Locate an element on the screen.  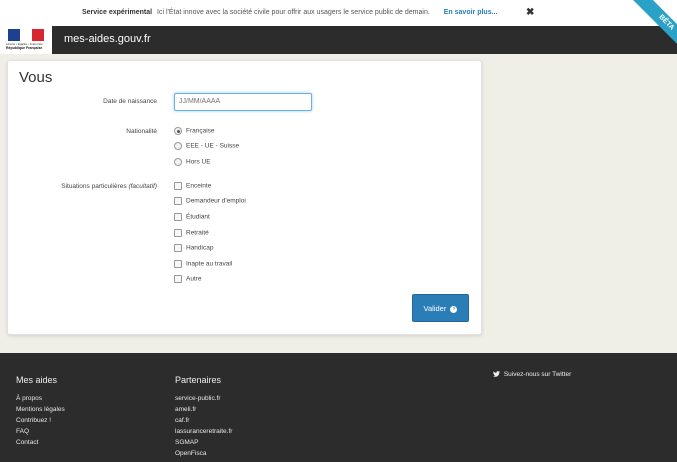
beta-label: BÊTA is located at coordinates (653, 30).